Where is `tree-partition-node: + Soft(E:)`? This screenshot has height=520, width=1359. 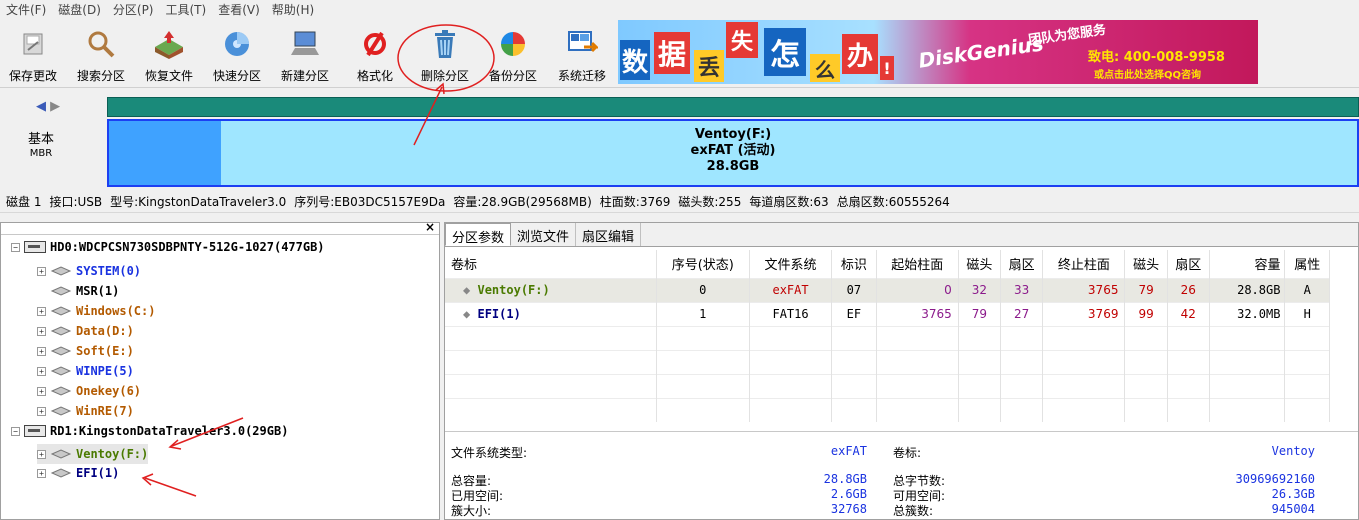
tree-partition-node: + Soft(E:) is located at coordinates (85, 351).